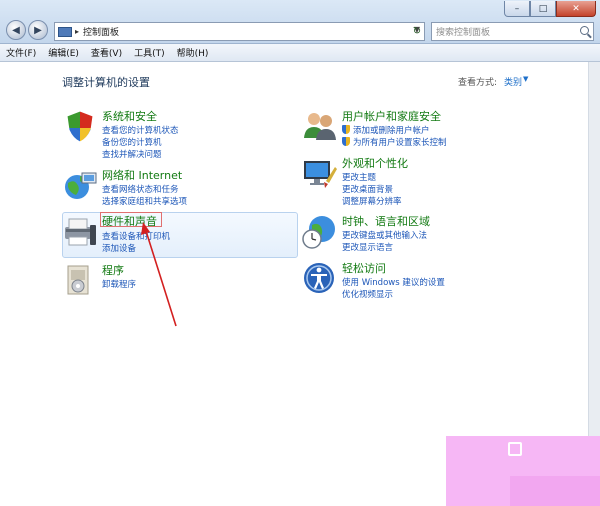  What do you see at coordinates (555, 491) in the screenshot?
I see `watermark-overlay-strip` at bounding box center [555, 491].